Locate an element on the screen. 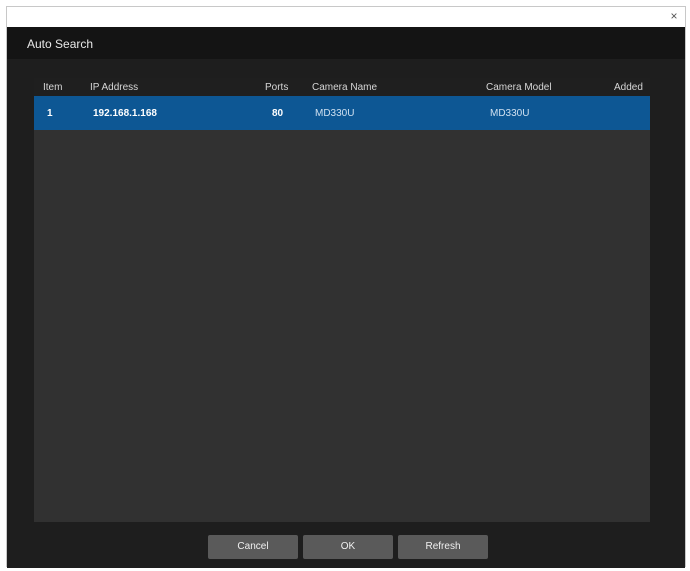  close-icon: × is located at coordinates (674, 16).